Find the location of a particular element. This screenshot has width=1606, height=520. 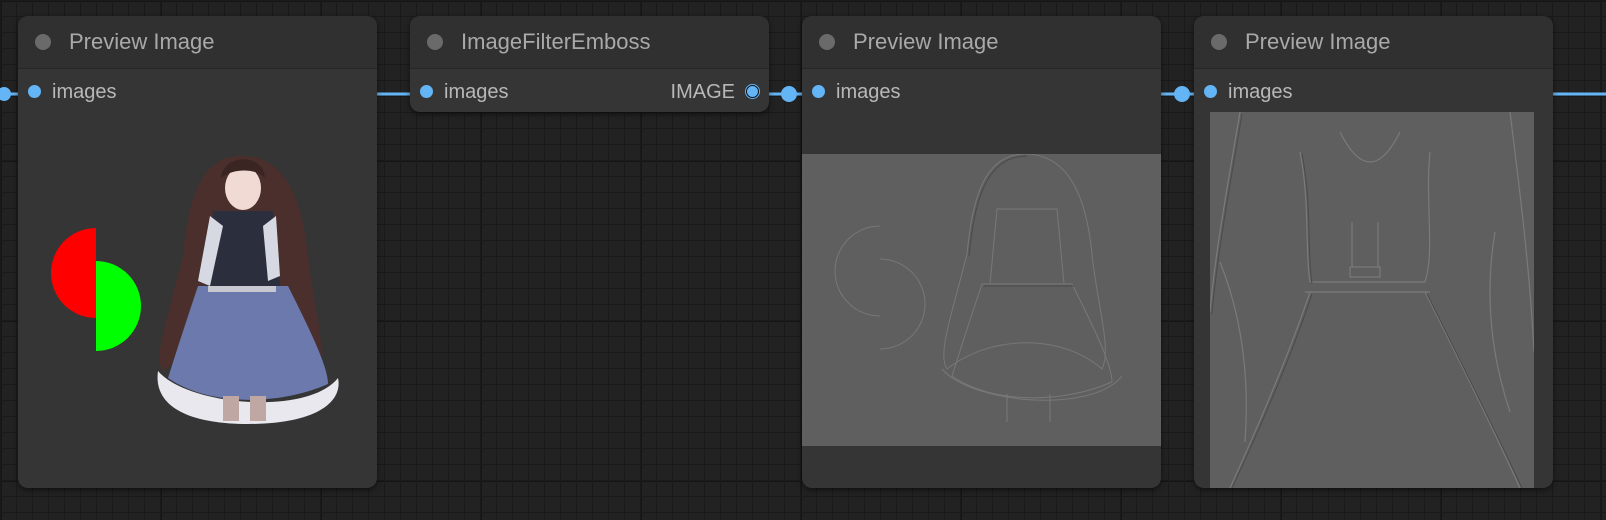

output-slot-label: IMAGE is located at coordinates (702, 92).